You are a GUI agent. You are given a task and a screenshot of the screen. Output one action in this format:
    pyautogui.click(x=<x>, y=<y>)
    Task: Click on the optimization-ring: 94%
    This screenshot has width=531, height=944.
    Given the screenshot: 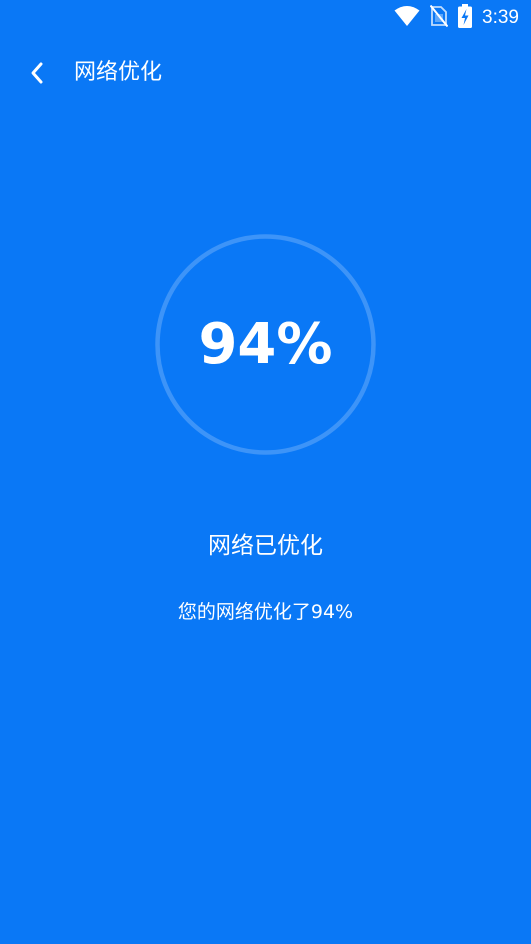 What is the action you would take?
    pyautogui.click(x=265, y=344)
    